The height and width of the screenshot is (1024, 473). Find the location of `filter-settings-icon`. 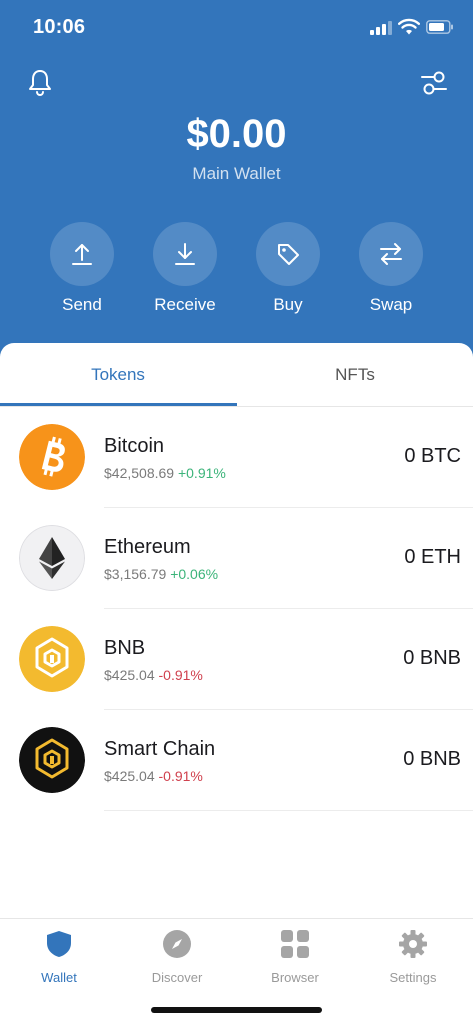

filter-settings-icon is located at coordinates (434, 83).